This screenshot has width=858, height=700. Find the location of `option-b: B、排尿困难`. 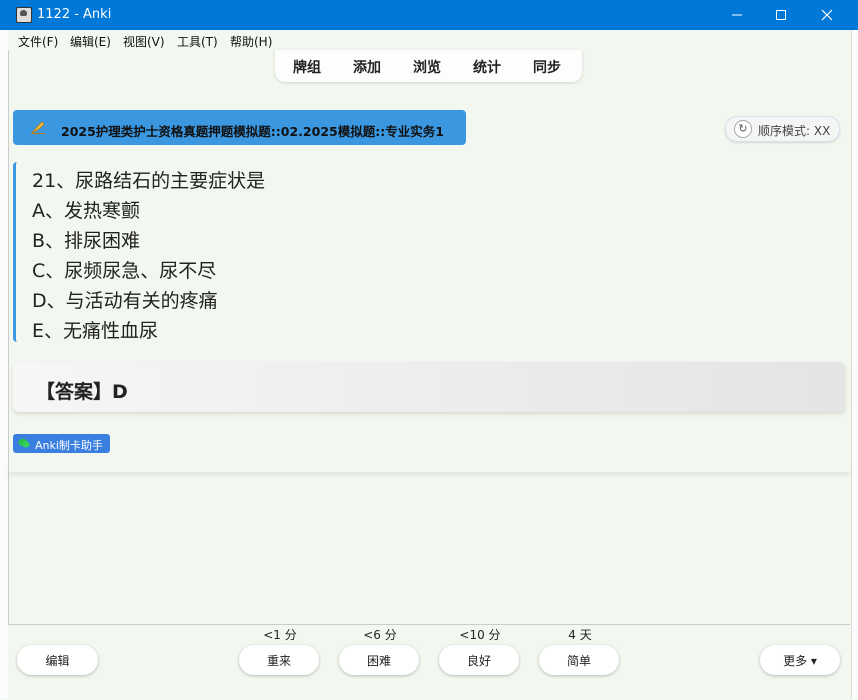

option-b: B、排尿困难 is located at coordinates (86, 241).